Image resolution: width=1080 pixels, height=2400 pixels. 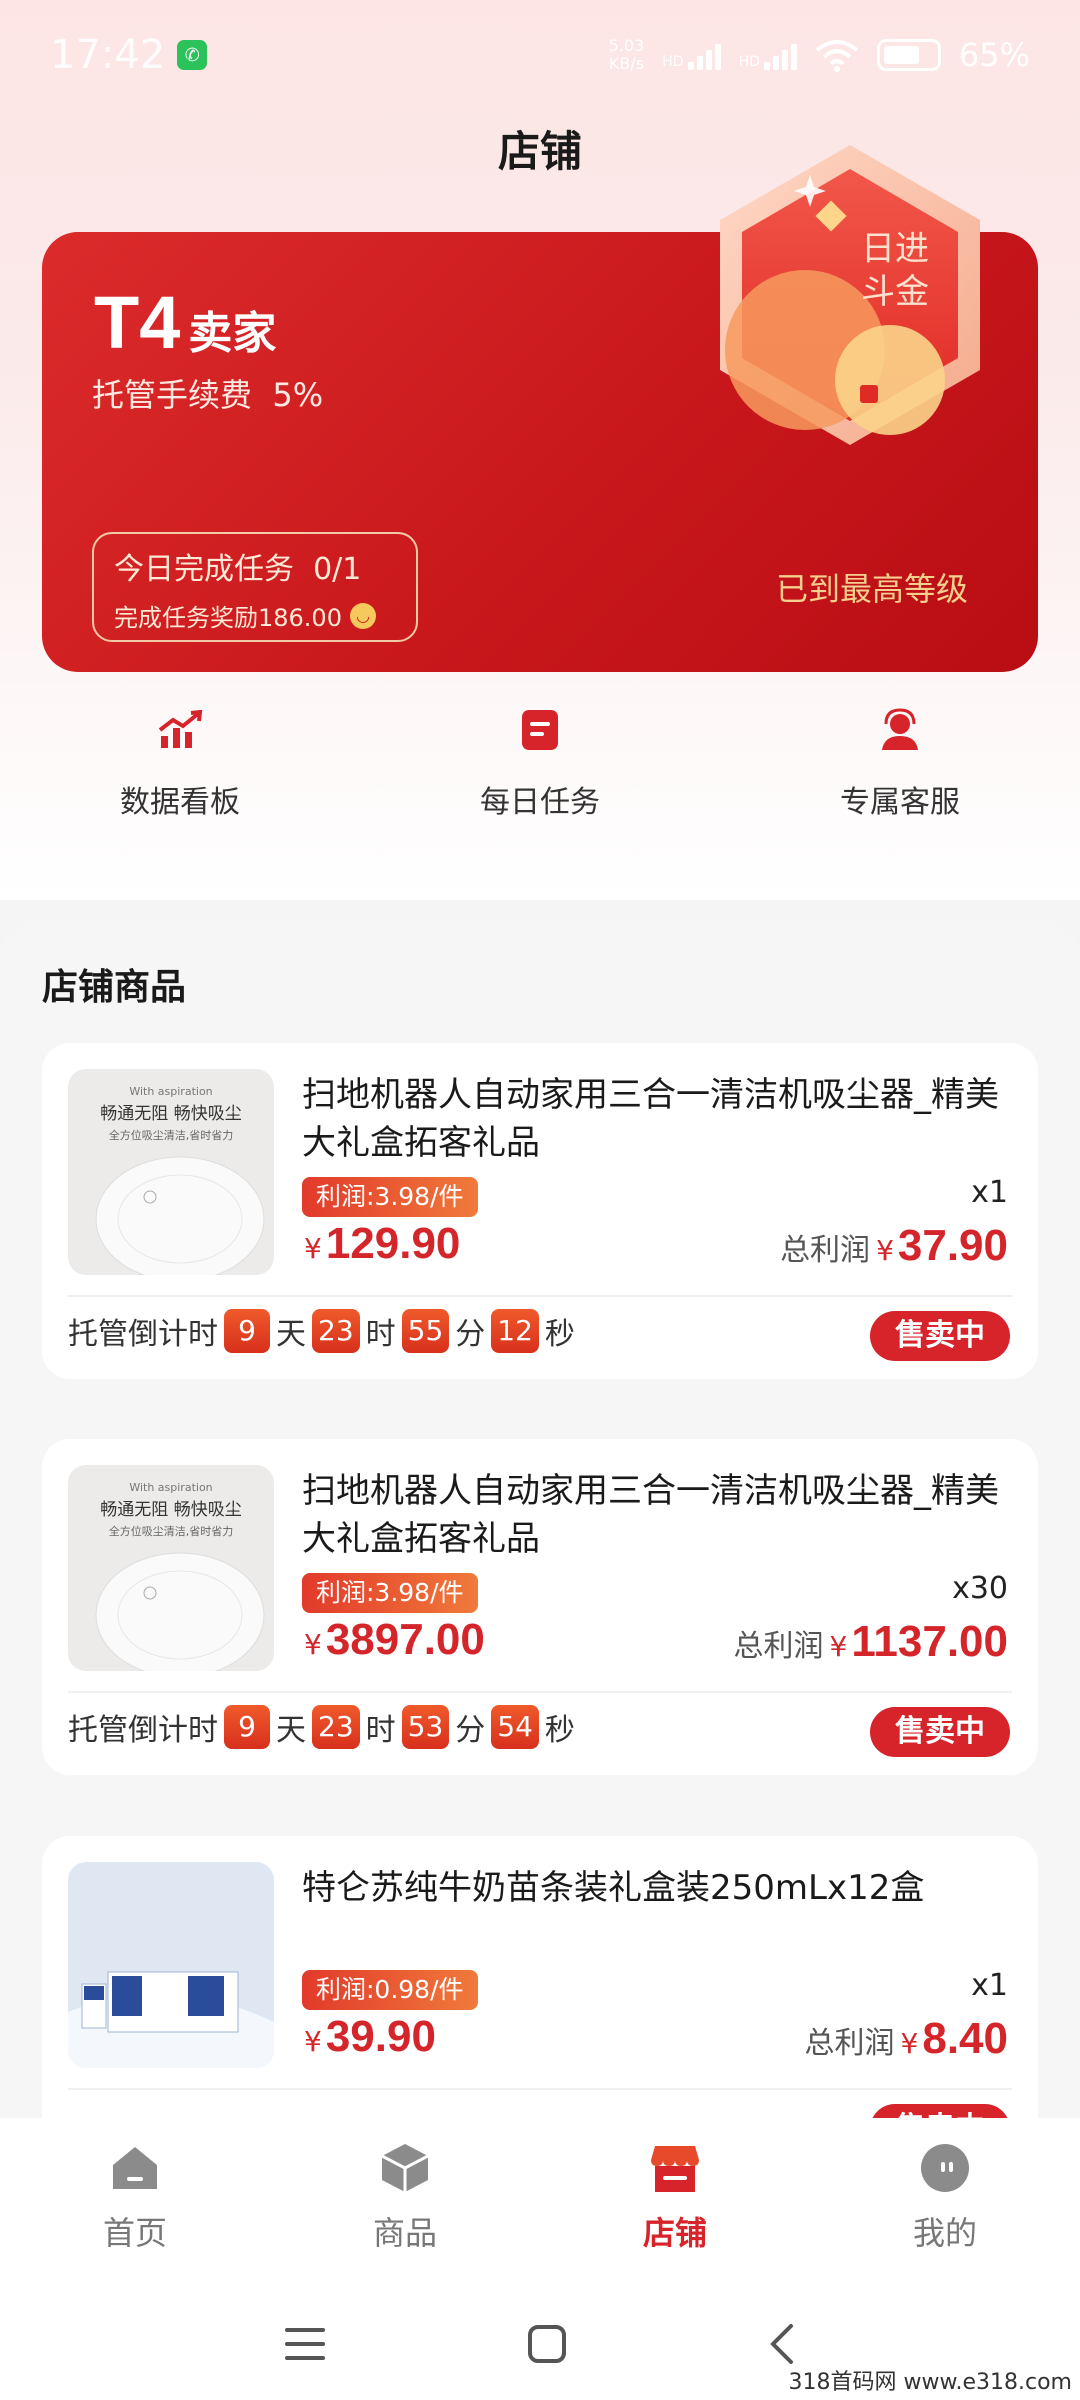 What do you see at coordinates (930, 2382) in the screenshot?
I see `watermark: 318首码网 www.e318.com` at bounding box center [930, 2382].